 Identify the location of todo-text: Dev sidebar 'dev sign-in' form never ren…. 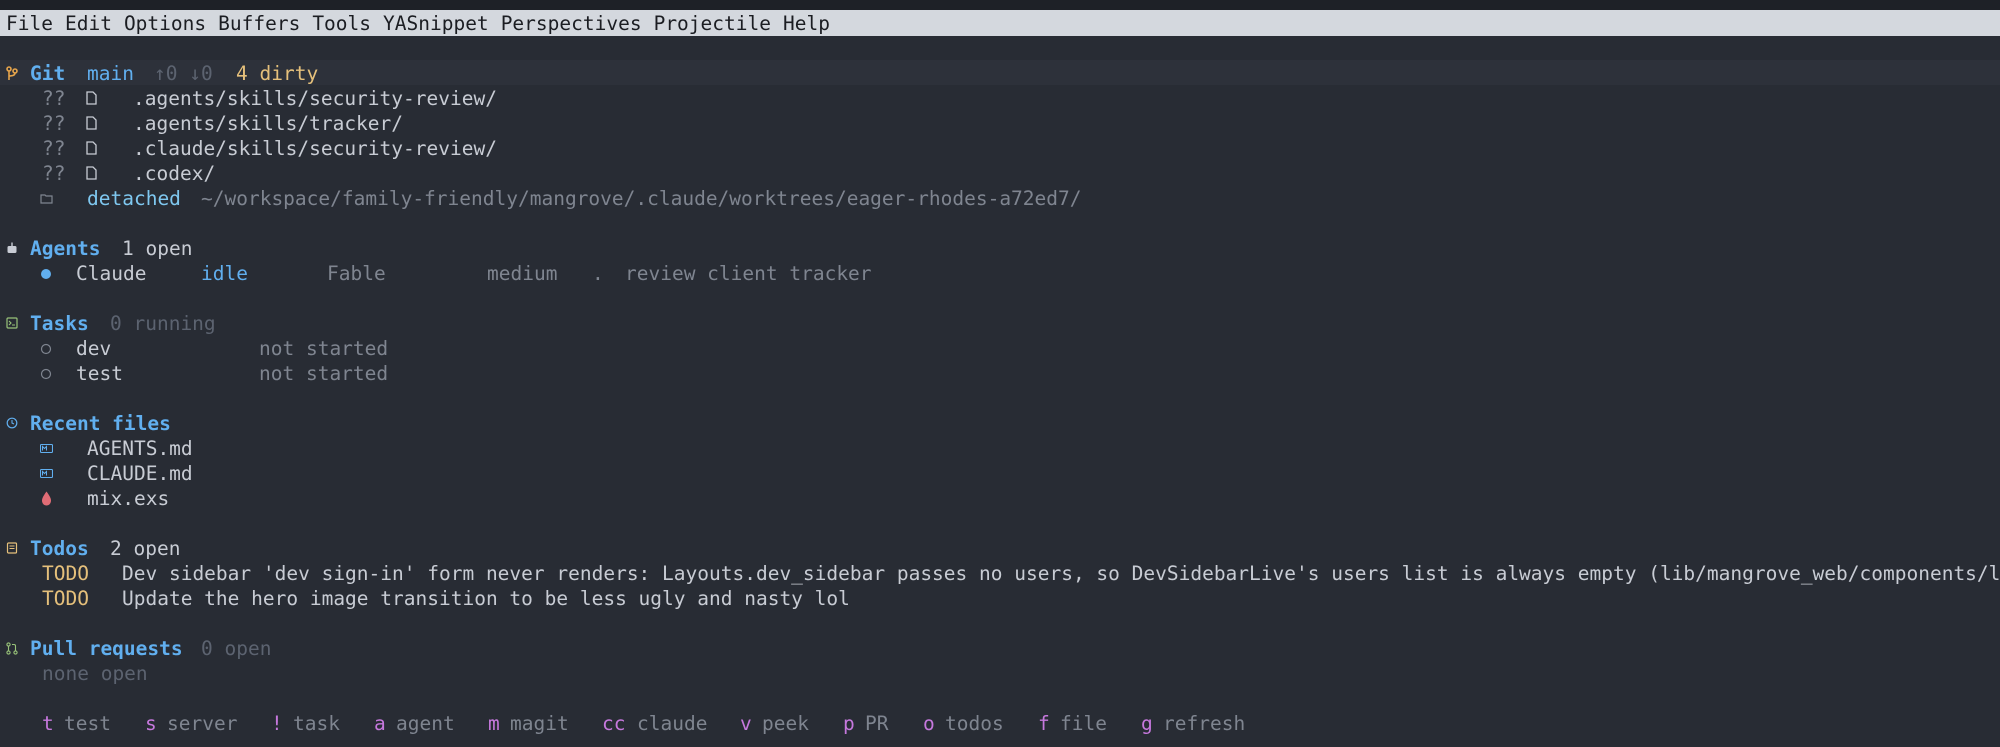
(1061, 573).